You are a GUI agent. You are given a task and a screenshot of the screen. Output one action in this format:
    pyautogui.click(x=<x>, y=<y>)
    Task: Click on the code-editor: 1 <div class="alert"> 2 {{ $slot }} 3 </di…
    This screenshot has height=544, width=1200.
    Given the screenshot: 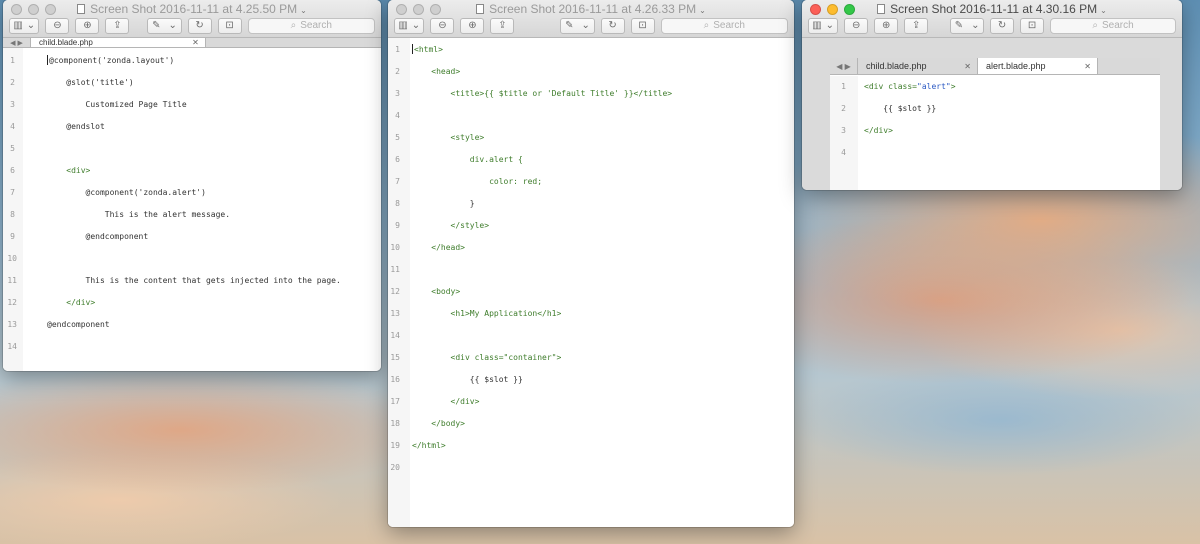 What is the action you would take?
    pyautogui.click(x=995, y=133)
    